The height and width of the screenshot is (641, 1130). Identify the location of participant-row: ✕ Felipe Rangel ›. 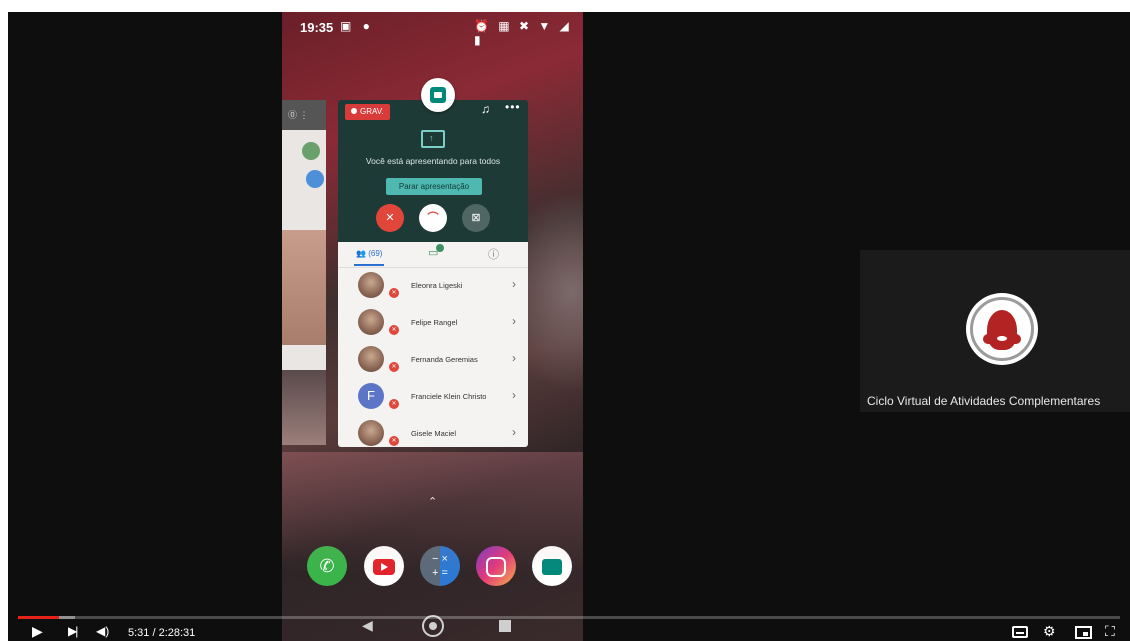
(433, 323).